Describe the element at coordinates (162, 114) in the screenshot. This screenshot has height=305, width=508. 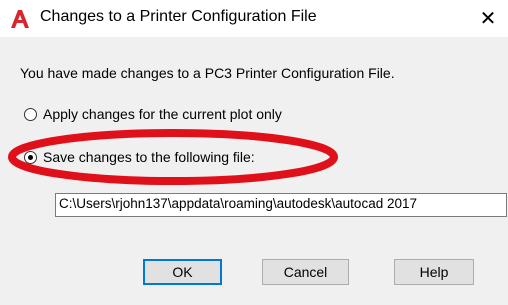
I see `radio-label-apply: Apply changes for the current plot only` at that location.